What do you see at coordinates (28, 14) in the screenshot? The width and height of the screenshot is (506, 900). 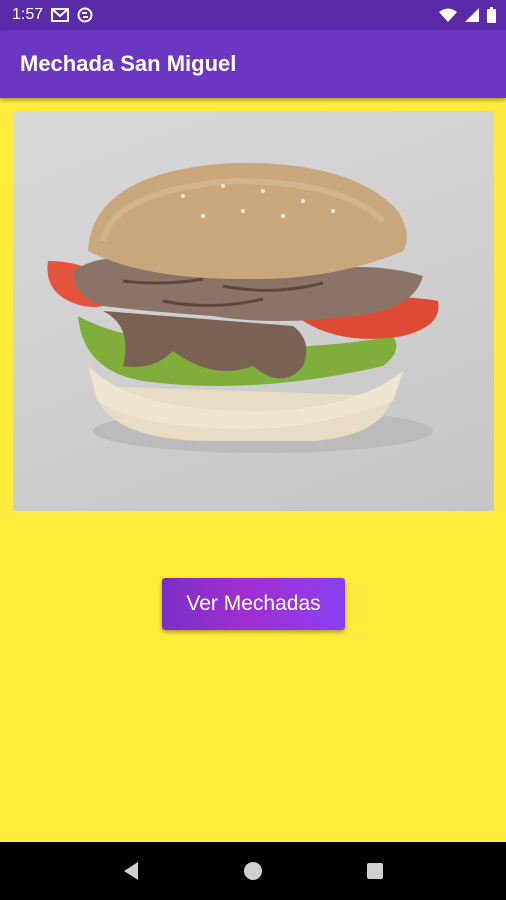 I see `status-time: 1:57` at bounding box center [28, 14].